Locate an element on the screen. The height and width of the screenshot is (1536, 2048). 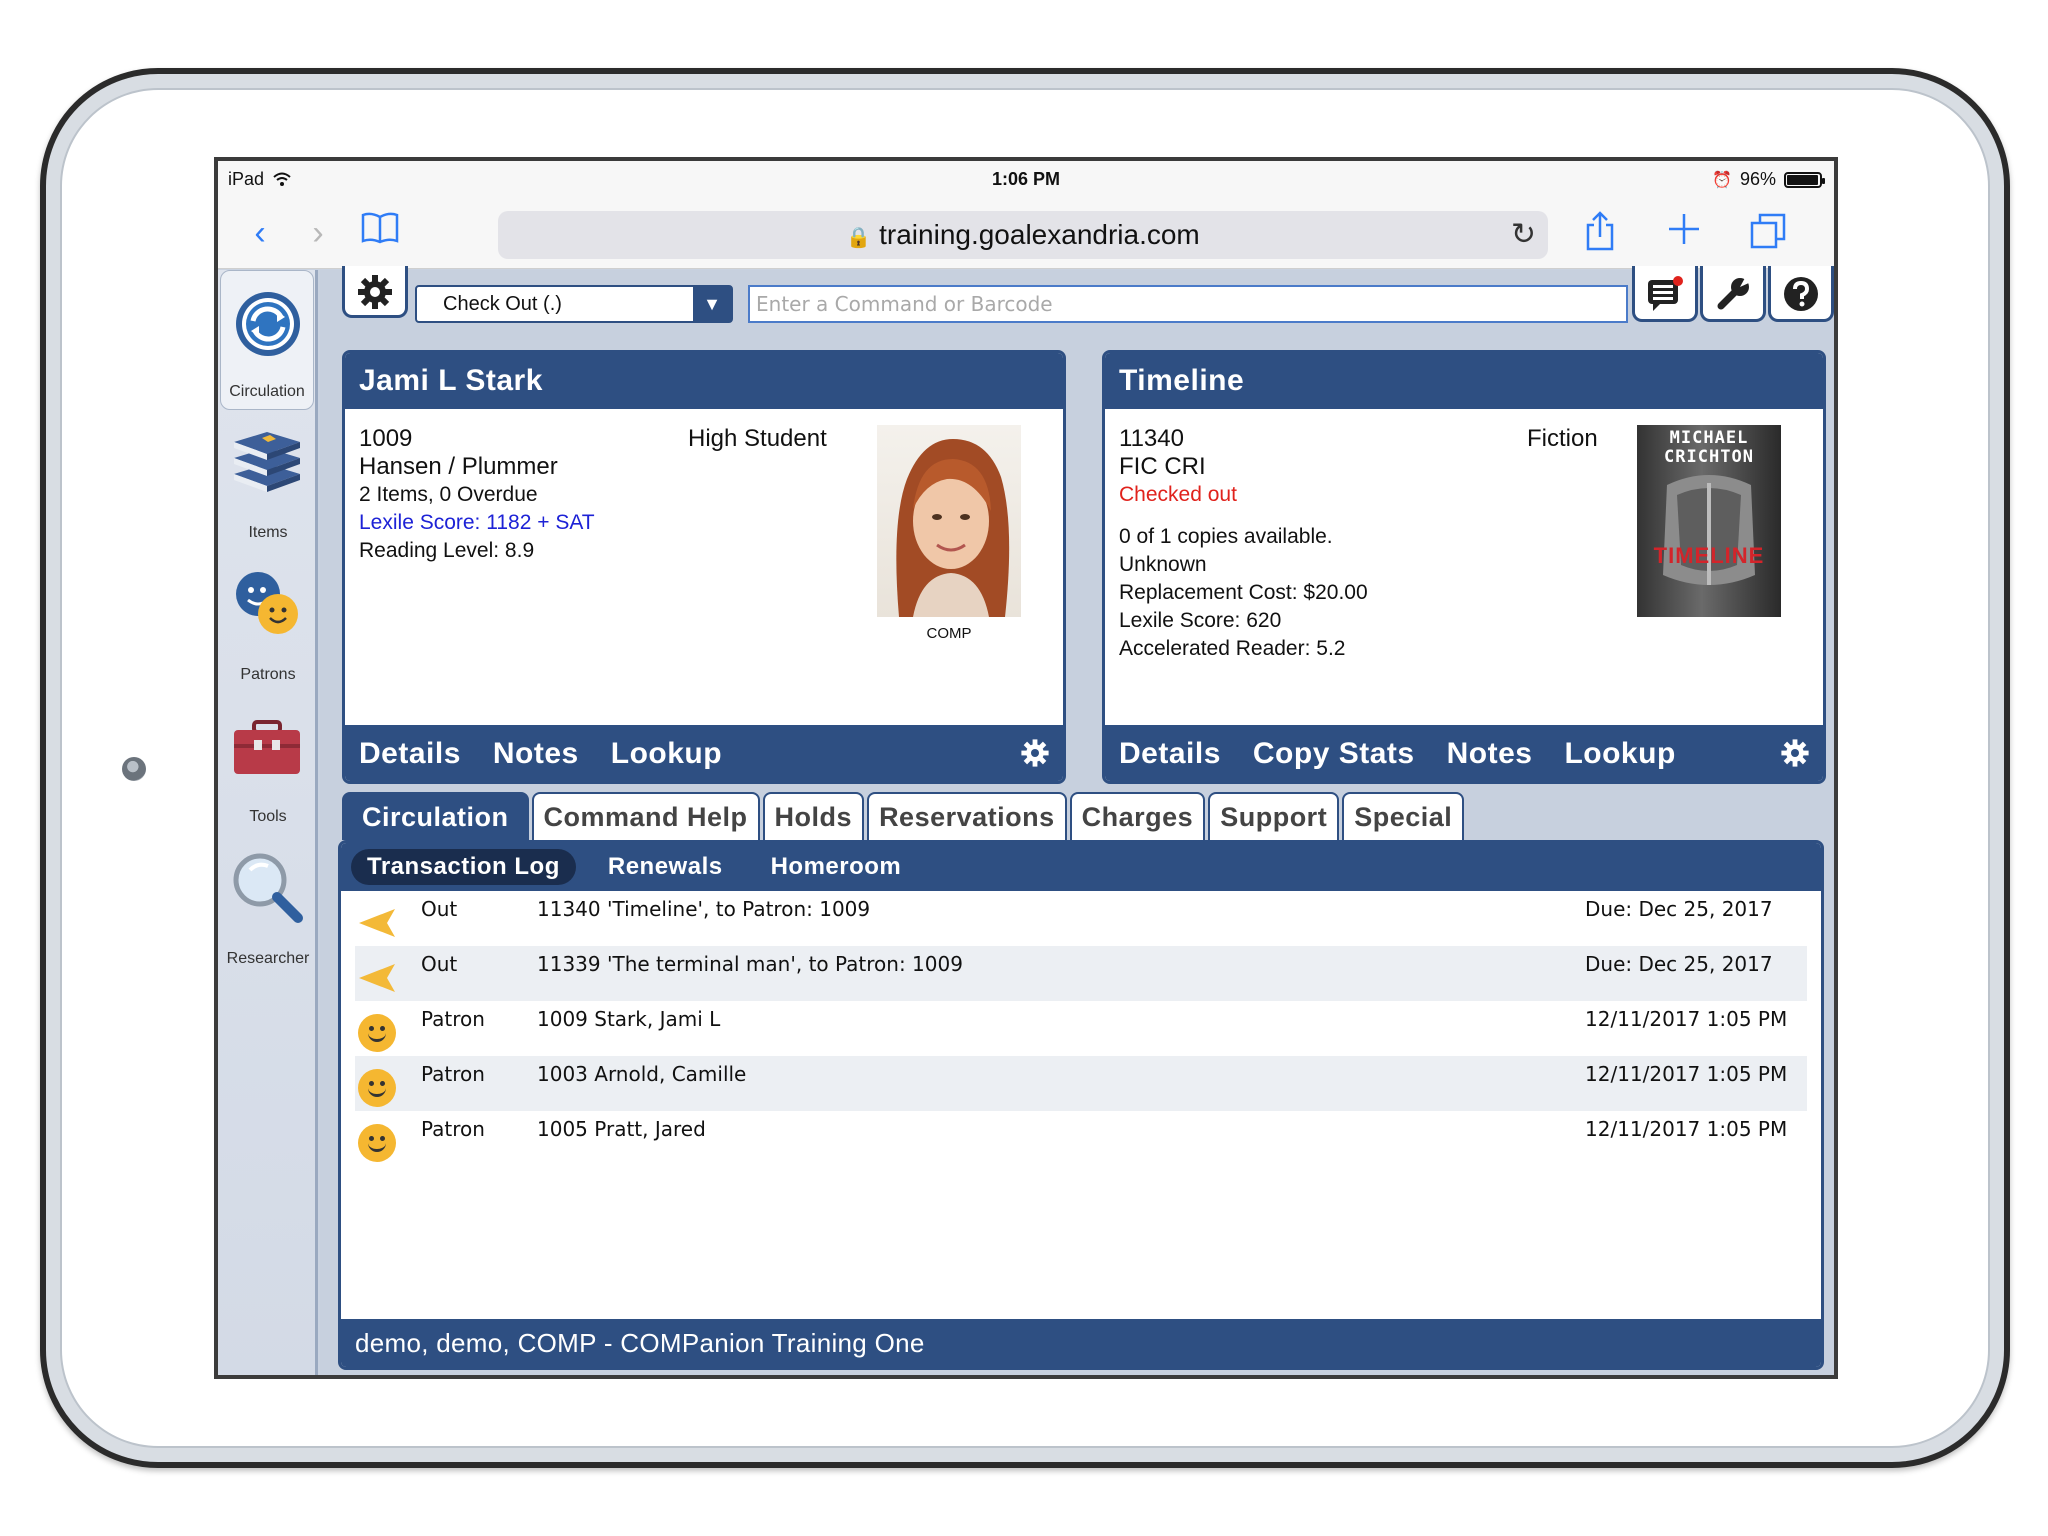
books-icon is located at coordinates (267, 462).